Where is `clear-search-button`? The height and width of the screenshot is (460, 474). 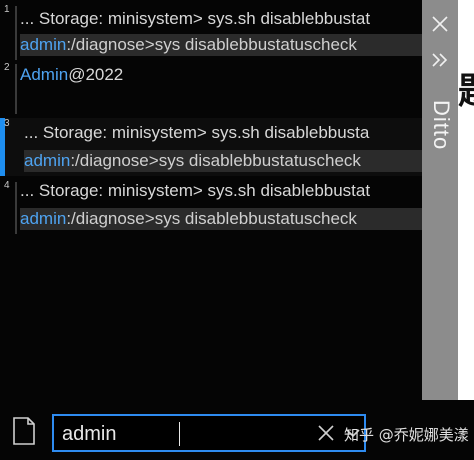 clear-search-button is located at coordinates (326, 433).